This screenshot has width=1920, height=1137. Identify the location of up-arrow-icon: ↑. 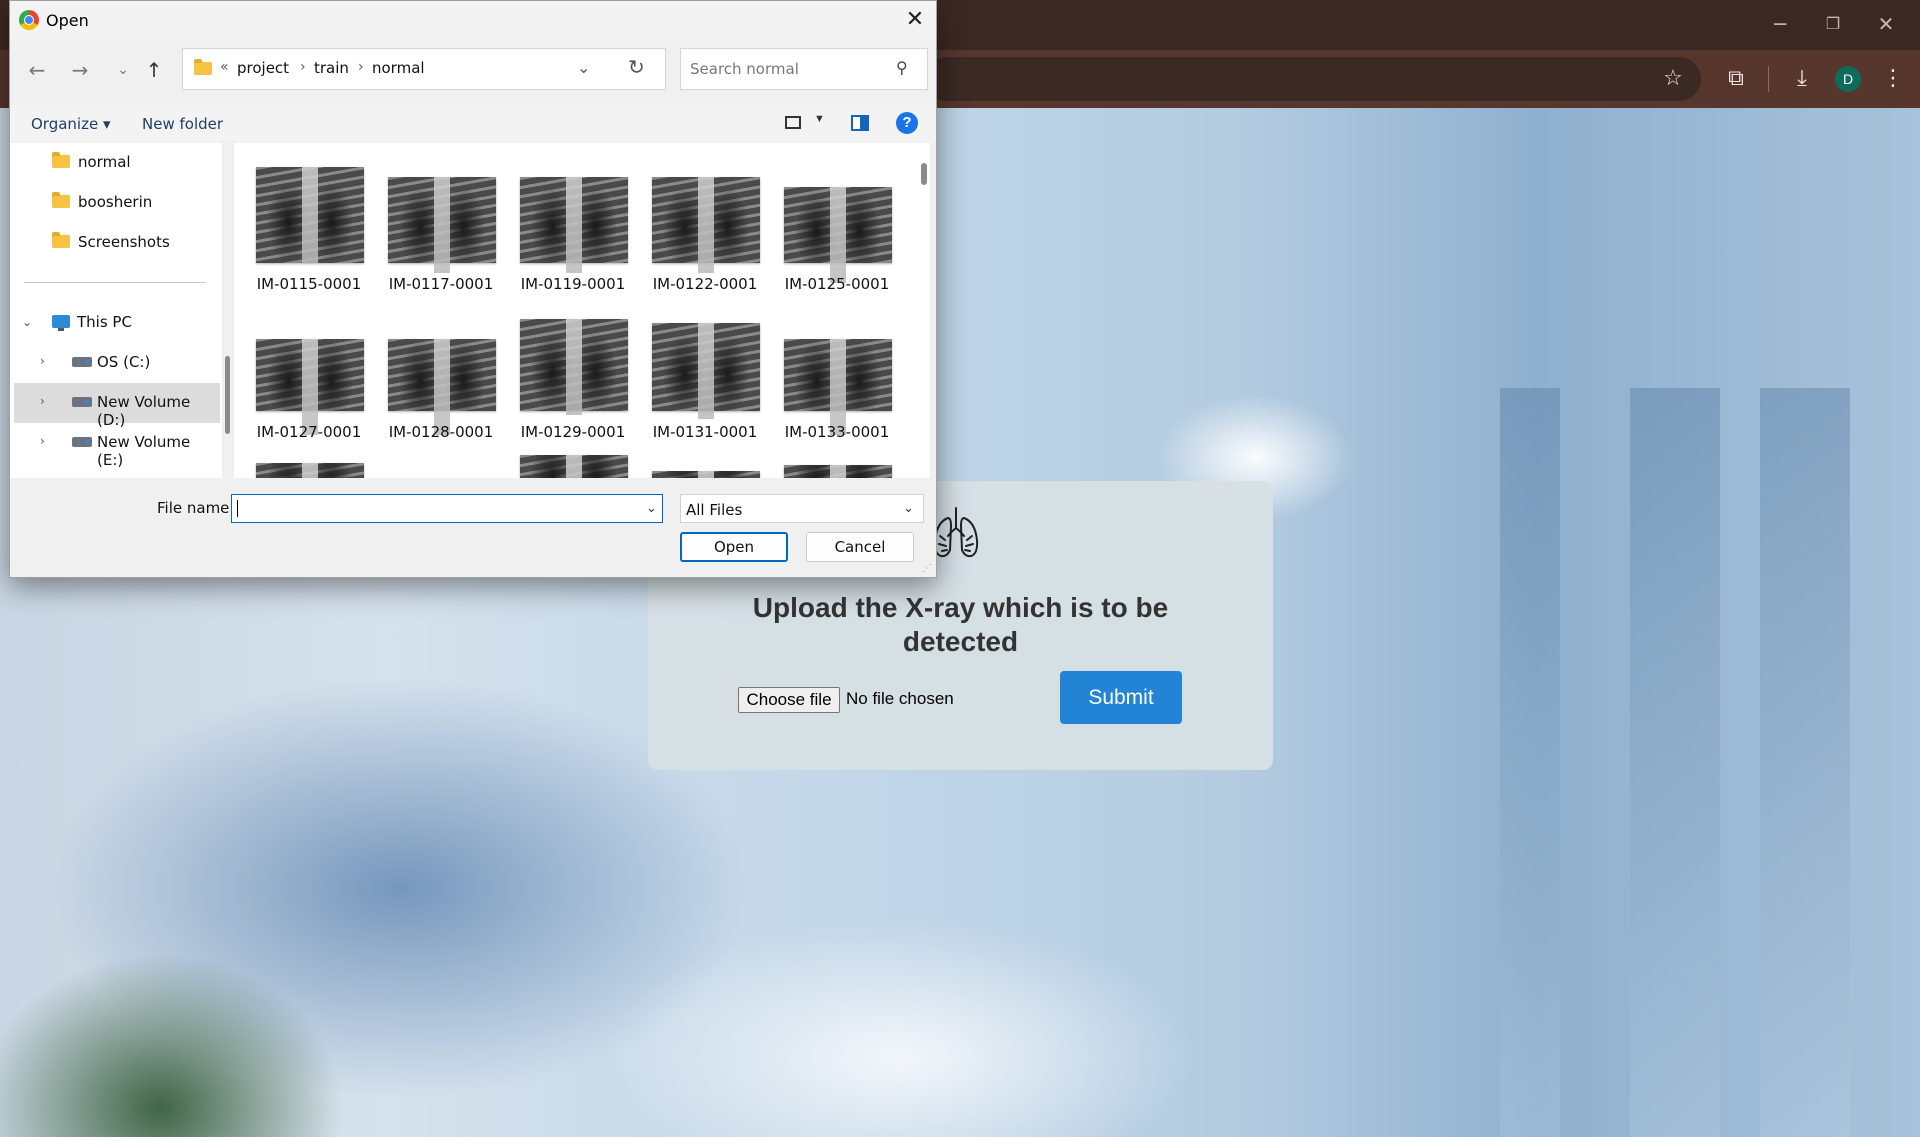
(154, 70).